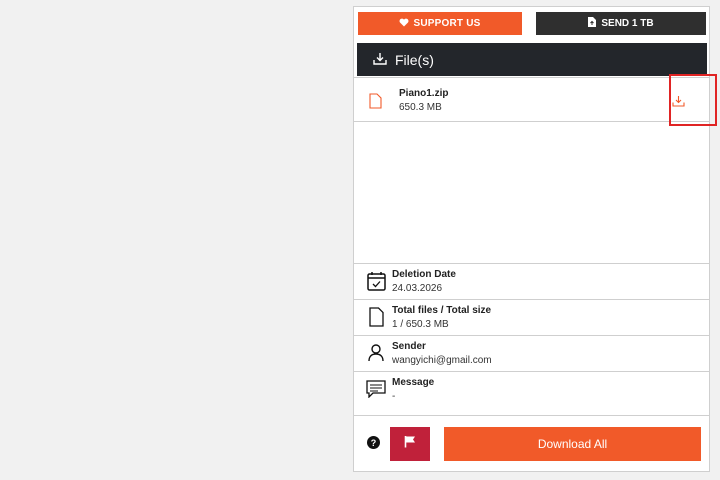 The width and height of the screenshot is (720, 480). What do you see at coordinates (375, 103) in the screenshot?
I see `document-icon` at bounding box center [375, 103].